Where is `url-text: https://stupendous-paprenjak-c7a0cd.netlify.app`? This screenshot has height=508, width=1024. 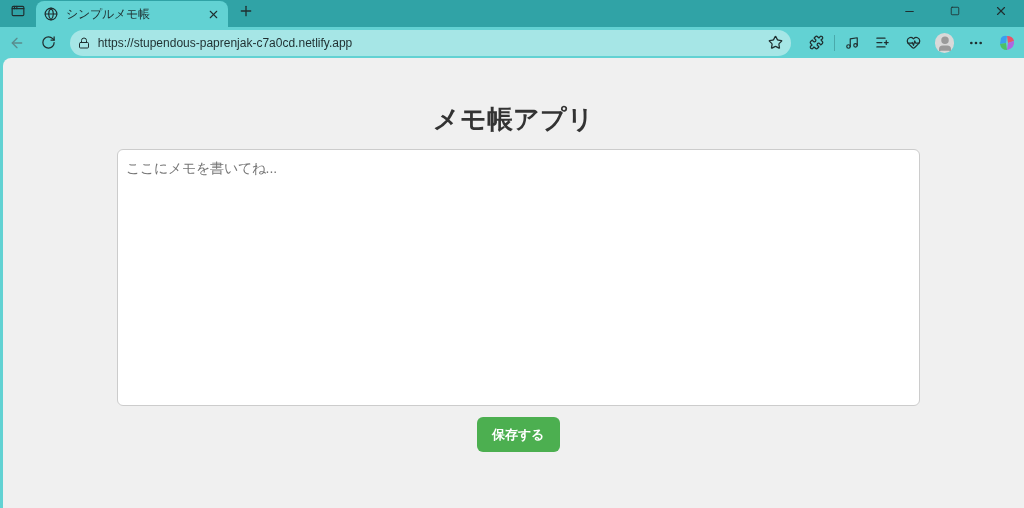 url-text: https://stupendous-paprenjak-c7a0cd.netlify.app is located at coordinates (225, 43).